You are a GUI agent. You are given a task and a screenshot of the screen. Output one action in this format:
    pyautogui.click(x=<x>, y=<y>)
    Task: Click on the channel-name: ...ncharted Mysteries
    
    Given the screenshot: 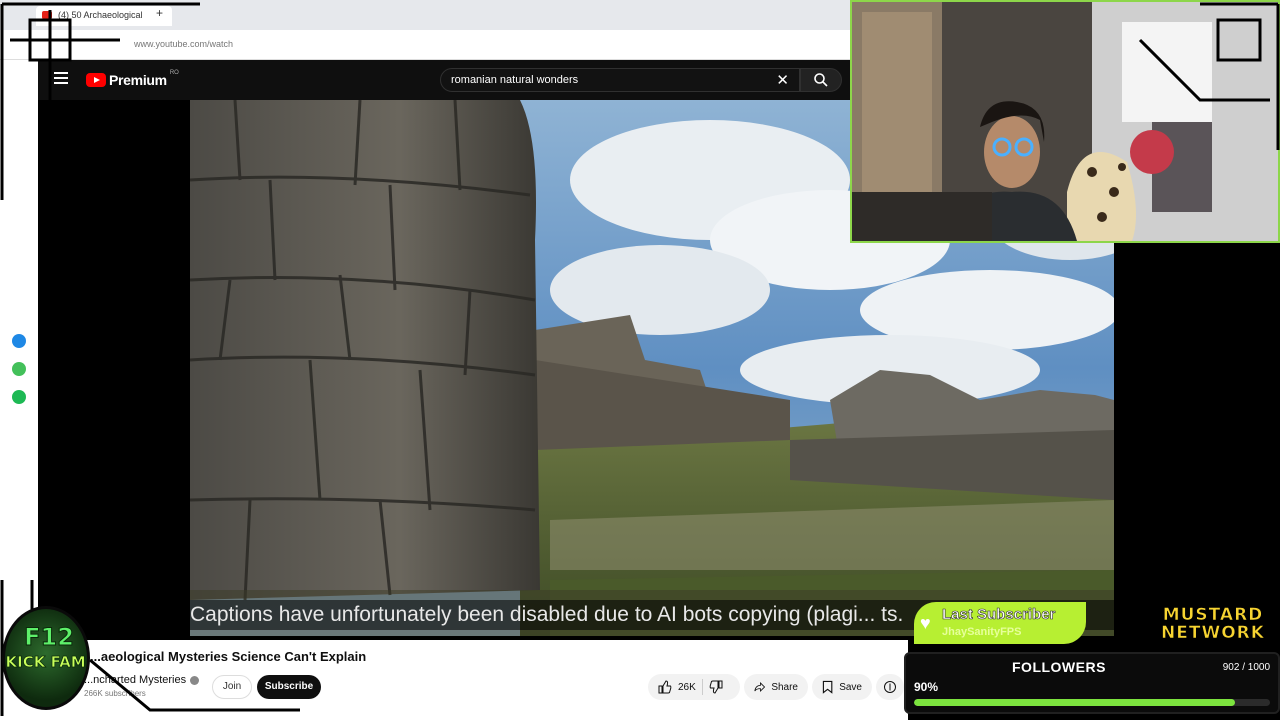 What is the action you would take?
    pyautogui.click(x=142, y=680)
    